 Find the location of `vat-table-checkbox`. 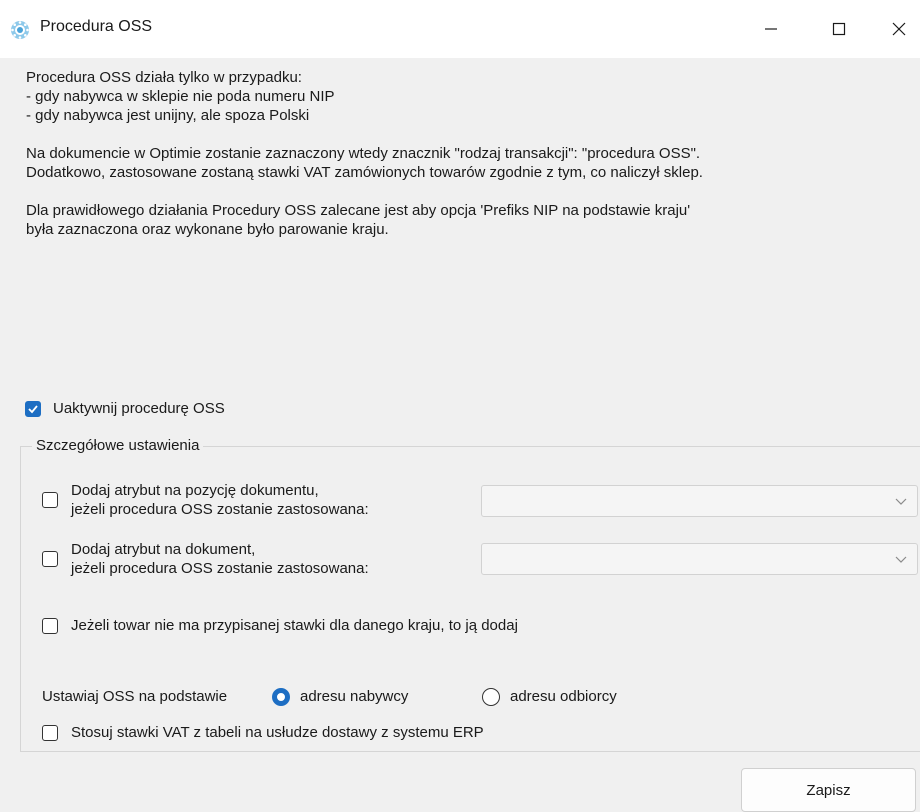

vat-table-checkbox is located at coordinates (50, 733).